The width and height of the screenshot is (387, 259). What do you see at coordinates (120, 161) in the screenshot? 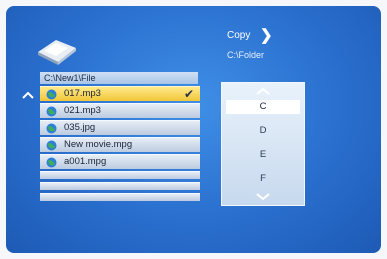
I see `file-row-a001-mpg: a001.mpg` at bounding box center [120, 161].